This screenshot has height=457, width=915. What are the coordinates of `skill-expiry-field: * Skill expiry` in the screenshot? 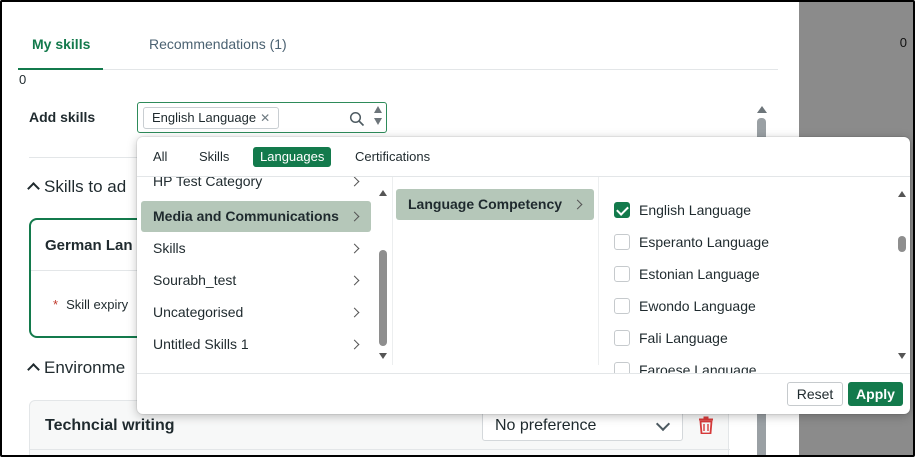 It's located at (90, 304).